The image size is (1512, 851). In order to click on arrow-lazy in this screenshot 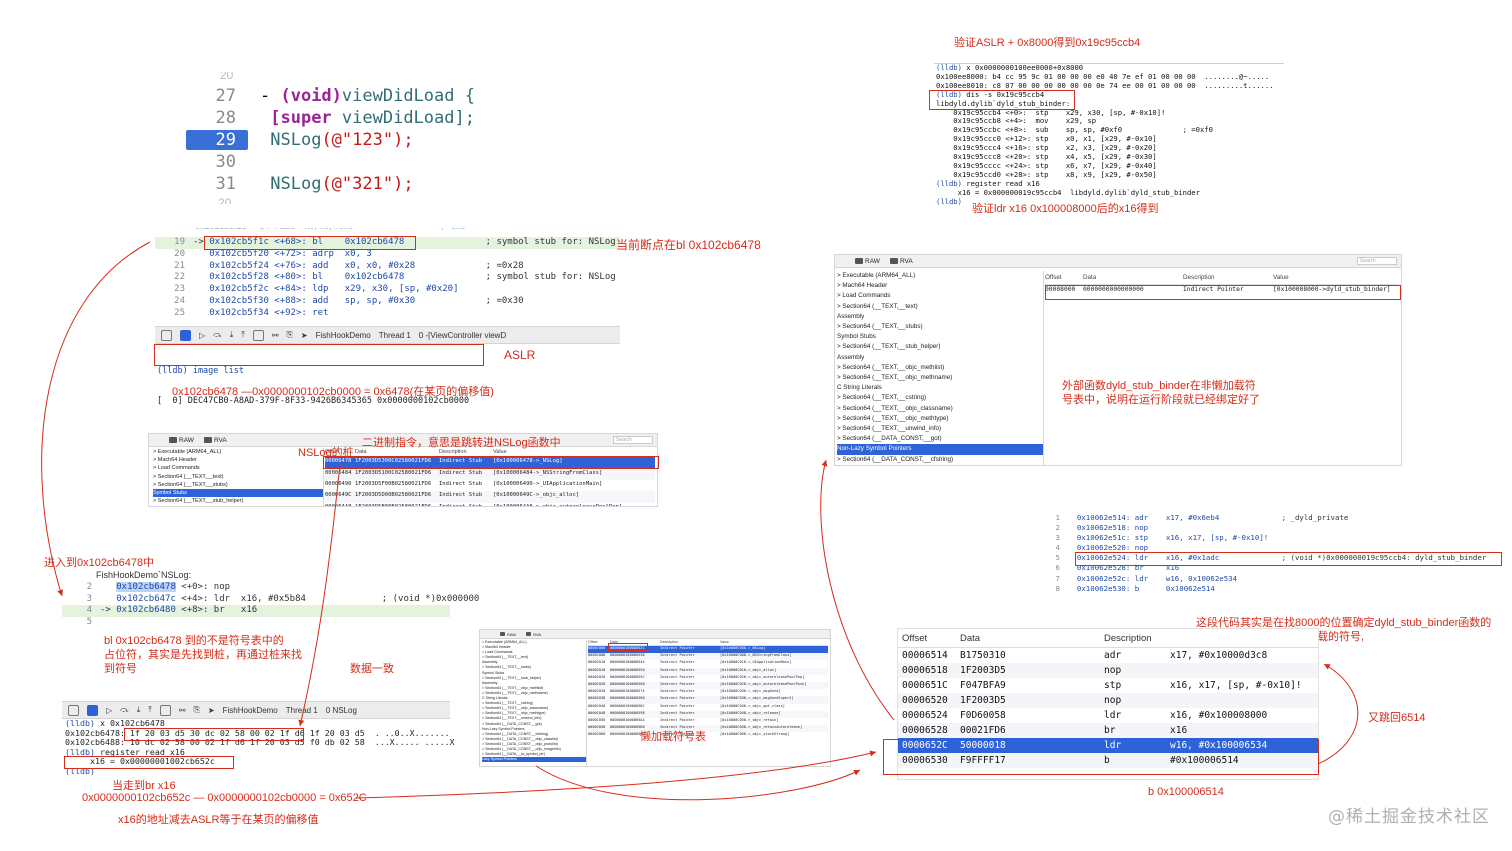, I will do `click(698, 783)`.